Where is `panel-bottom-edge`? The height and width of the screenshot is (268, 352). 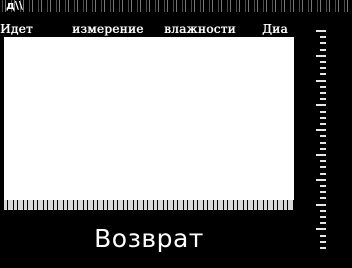 panel-bottom-edge is located at coordinates (149, 205).